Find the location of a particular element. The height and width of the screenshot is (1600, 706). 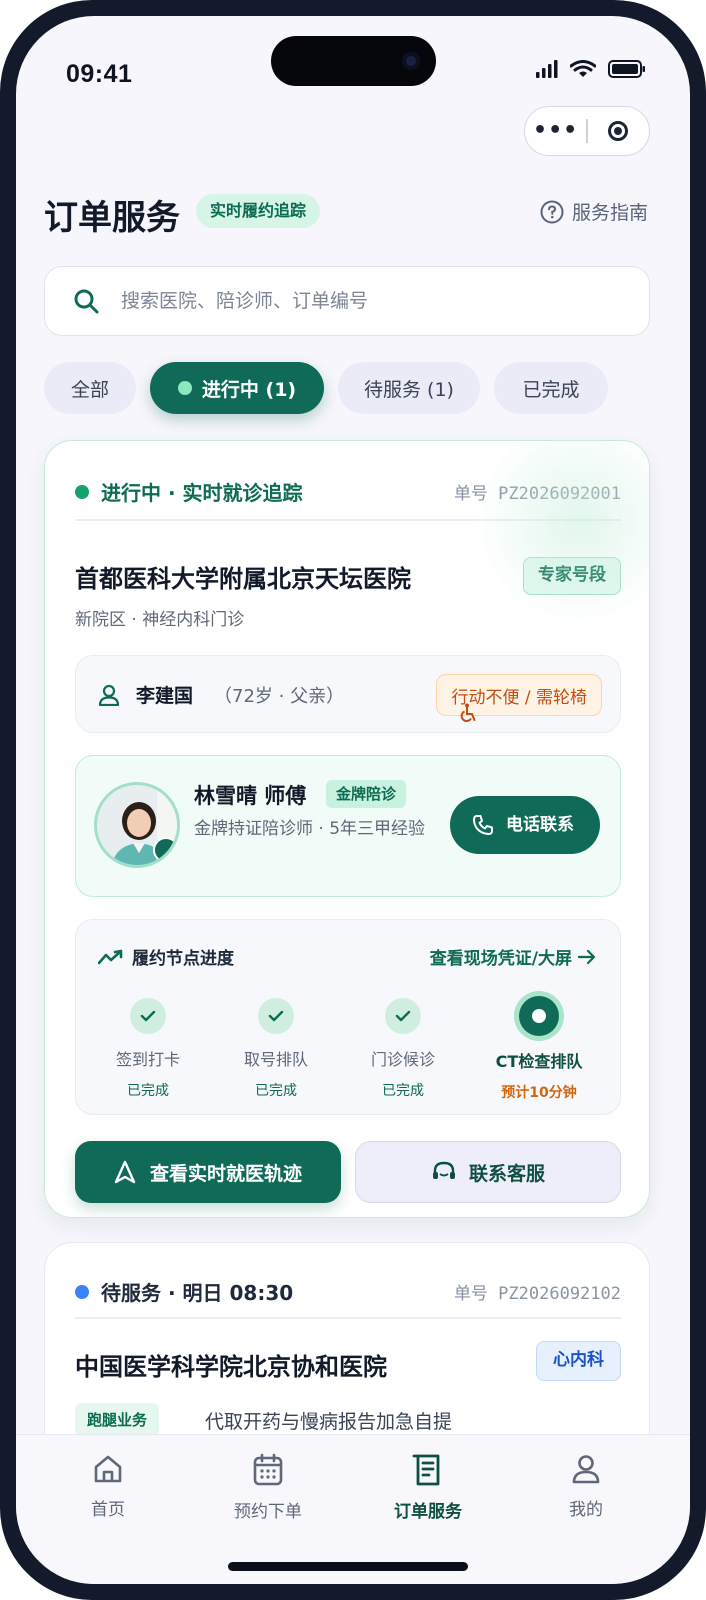

escort-card: 林雪晴 师傅 金牌陪诊 金牌持证陪诊师 · 5年三甲经验 电话联系 is located at coordinates (348, 826).